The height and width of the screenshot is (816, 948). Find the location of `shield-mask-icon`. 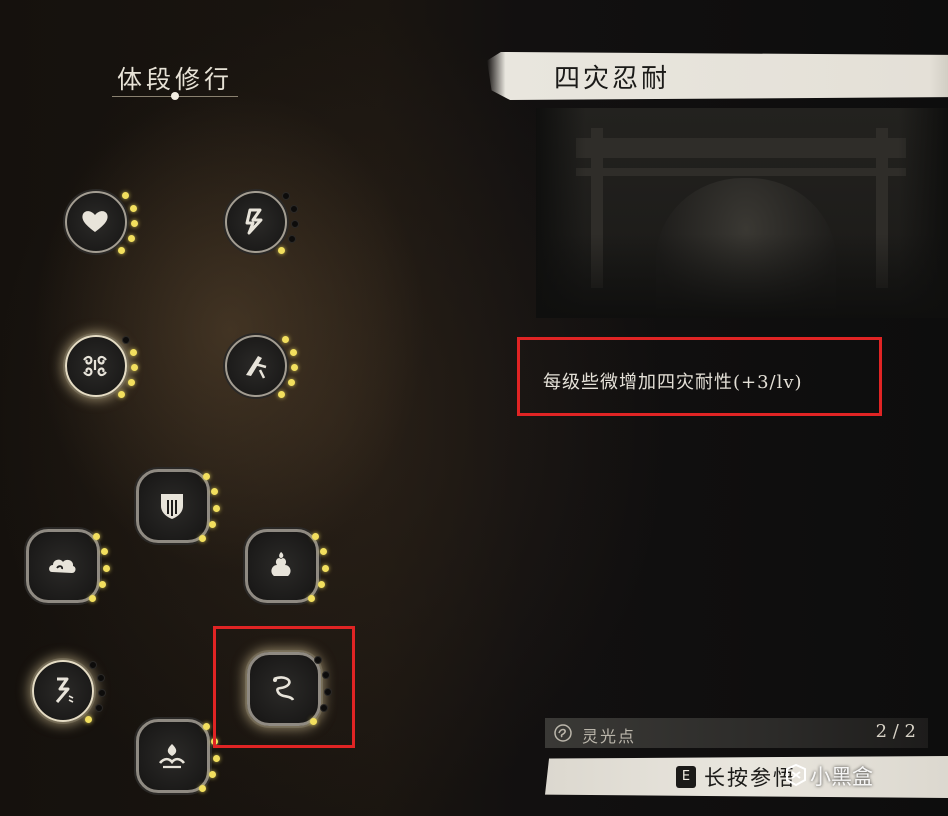

shield-mask-icon is located at coordinates (172, 506).